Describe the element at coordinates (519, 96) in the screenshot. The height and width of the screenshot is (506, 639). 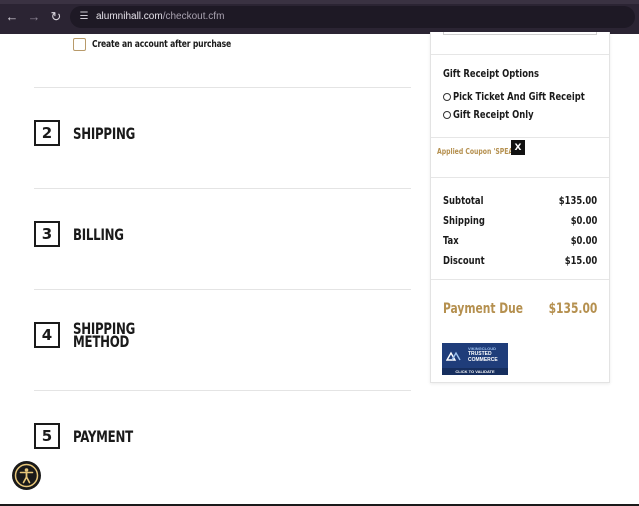
I see `radio-label: Pick Ticket And Gift Receipt` at that location.